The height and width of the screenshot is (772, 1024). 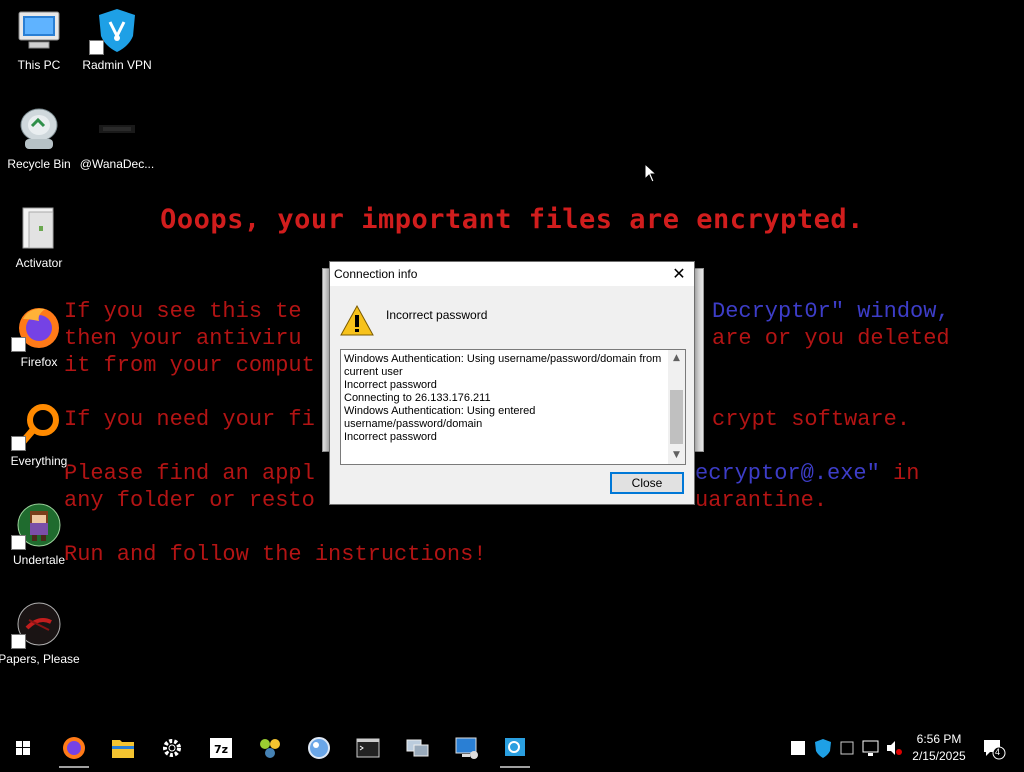 I want to click on tray-item, so click(x=847, y=748).